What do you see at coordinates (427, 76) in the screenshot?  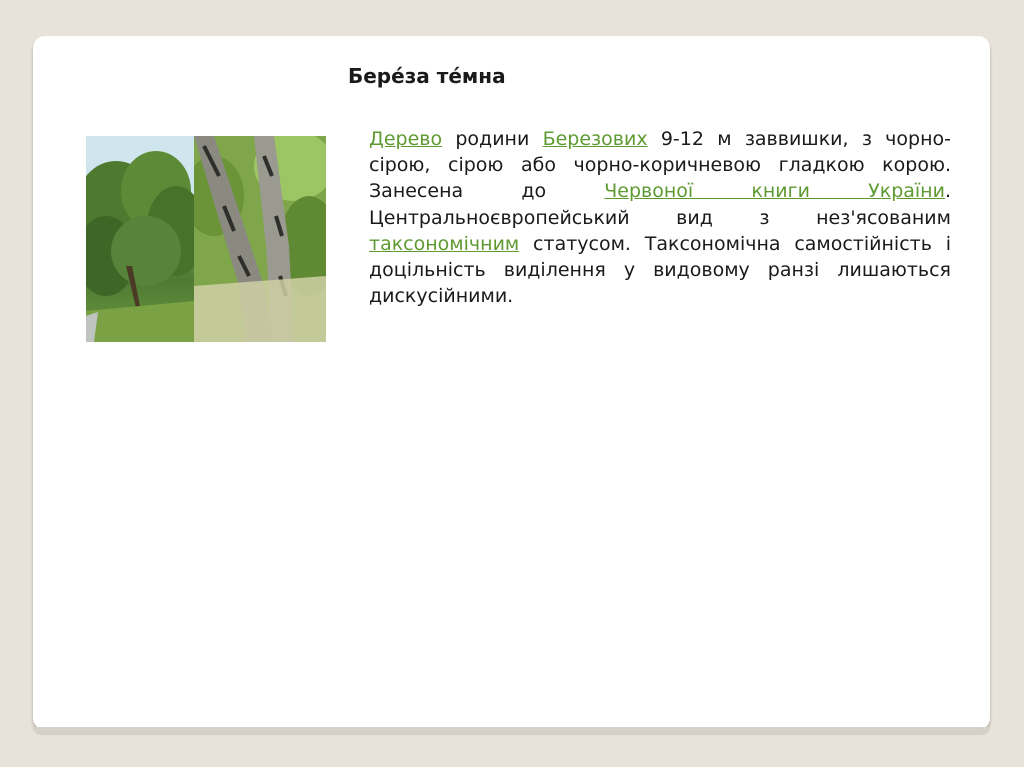 I see `page-title: Бере́за те́мна` at bounding box center [427, 76].